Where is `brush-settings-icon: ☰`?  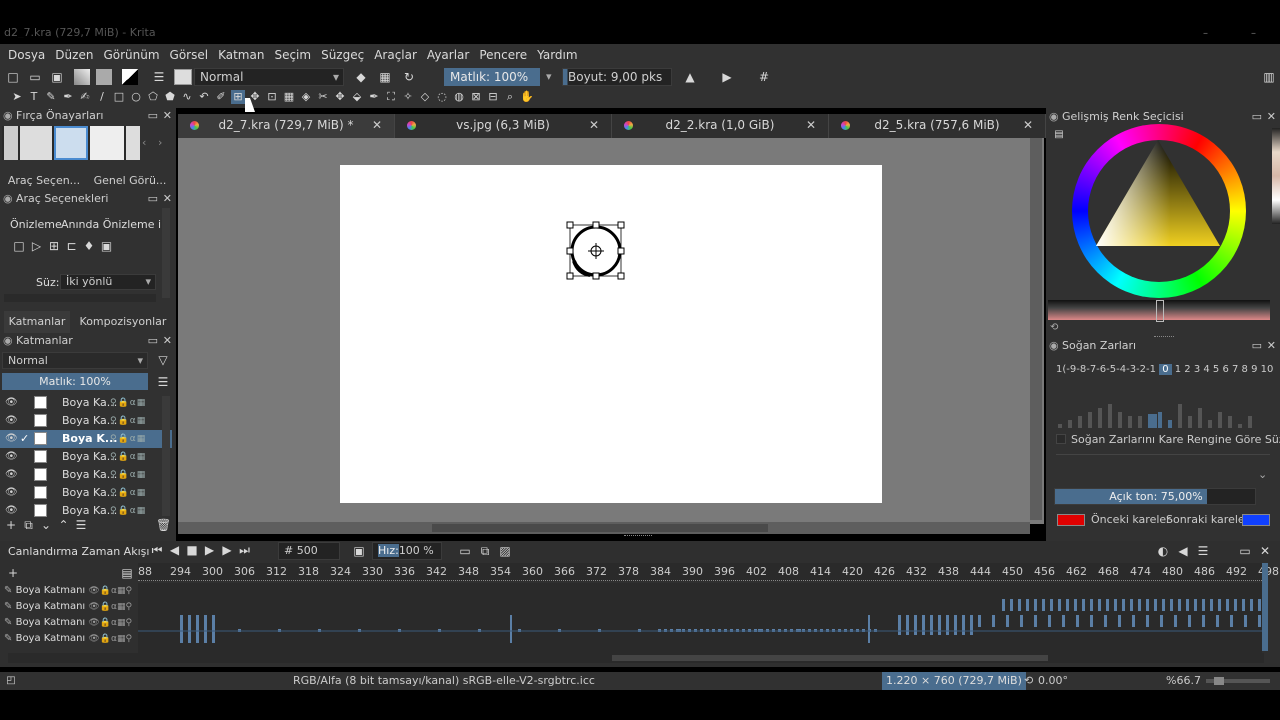 brush-settings-icon: ☰ is located at coordinates (159, 77).